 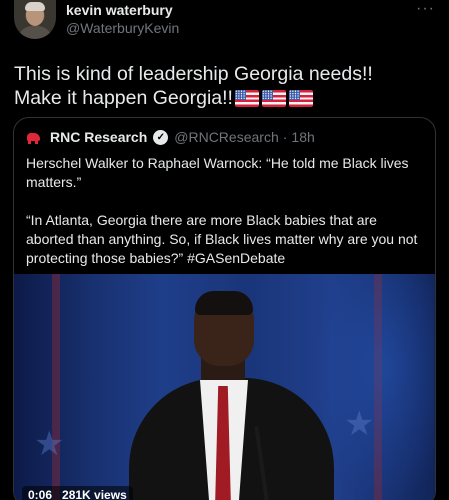 What do you see at coordinates (170, 137) in the screenshot?
I see `quoted-tweet-header: RNC Research ✓ @RNCResearch · 18h` at bounding box center [170, 137].